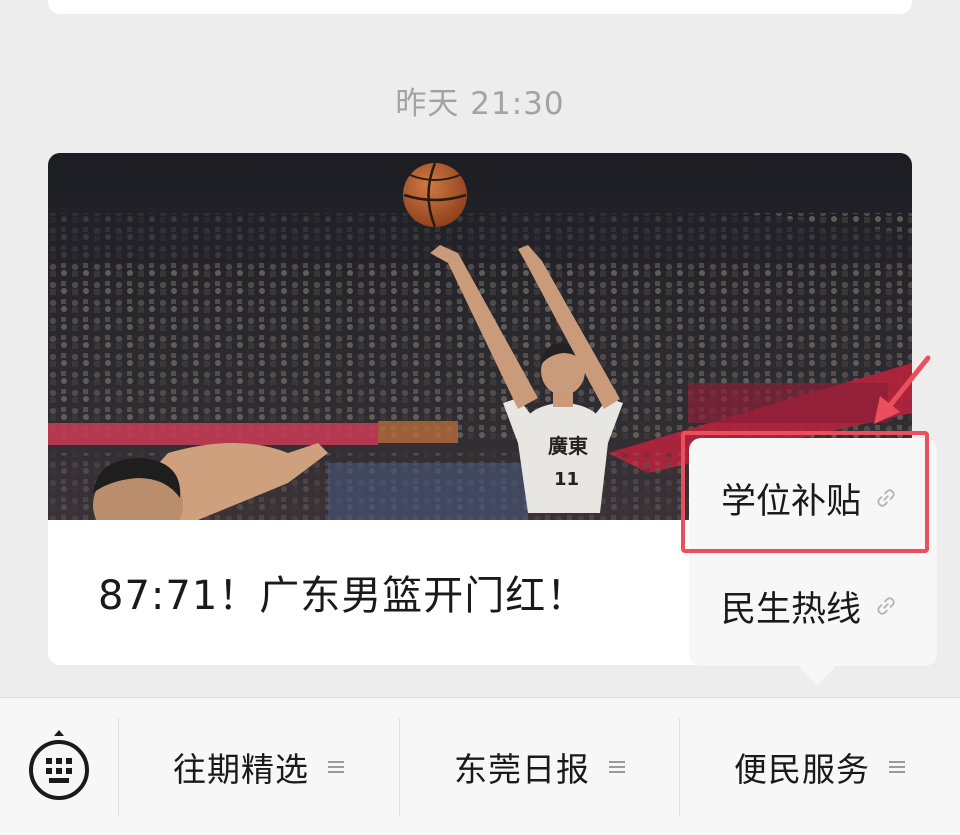 The image size is (960, 835). What do you see at coordinates (791, 609) in the screenshot?
I see `submenu-item-label: 民生热线` at bounding box center [791, 609].